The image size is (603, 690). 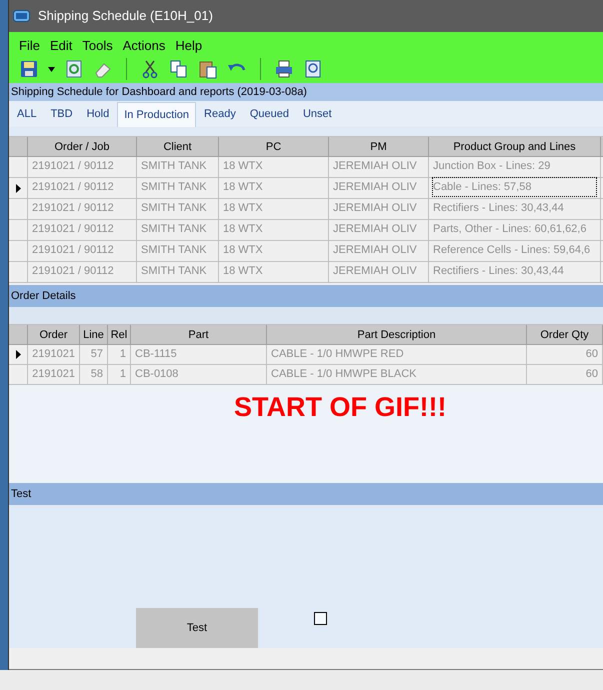 What do you see at coordinates (97, 46) in the screenshot?
I see `menu-item: Tools` at bounding box center [97, 46].